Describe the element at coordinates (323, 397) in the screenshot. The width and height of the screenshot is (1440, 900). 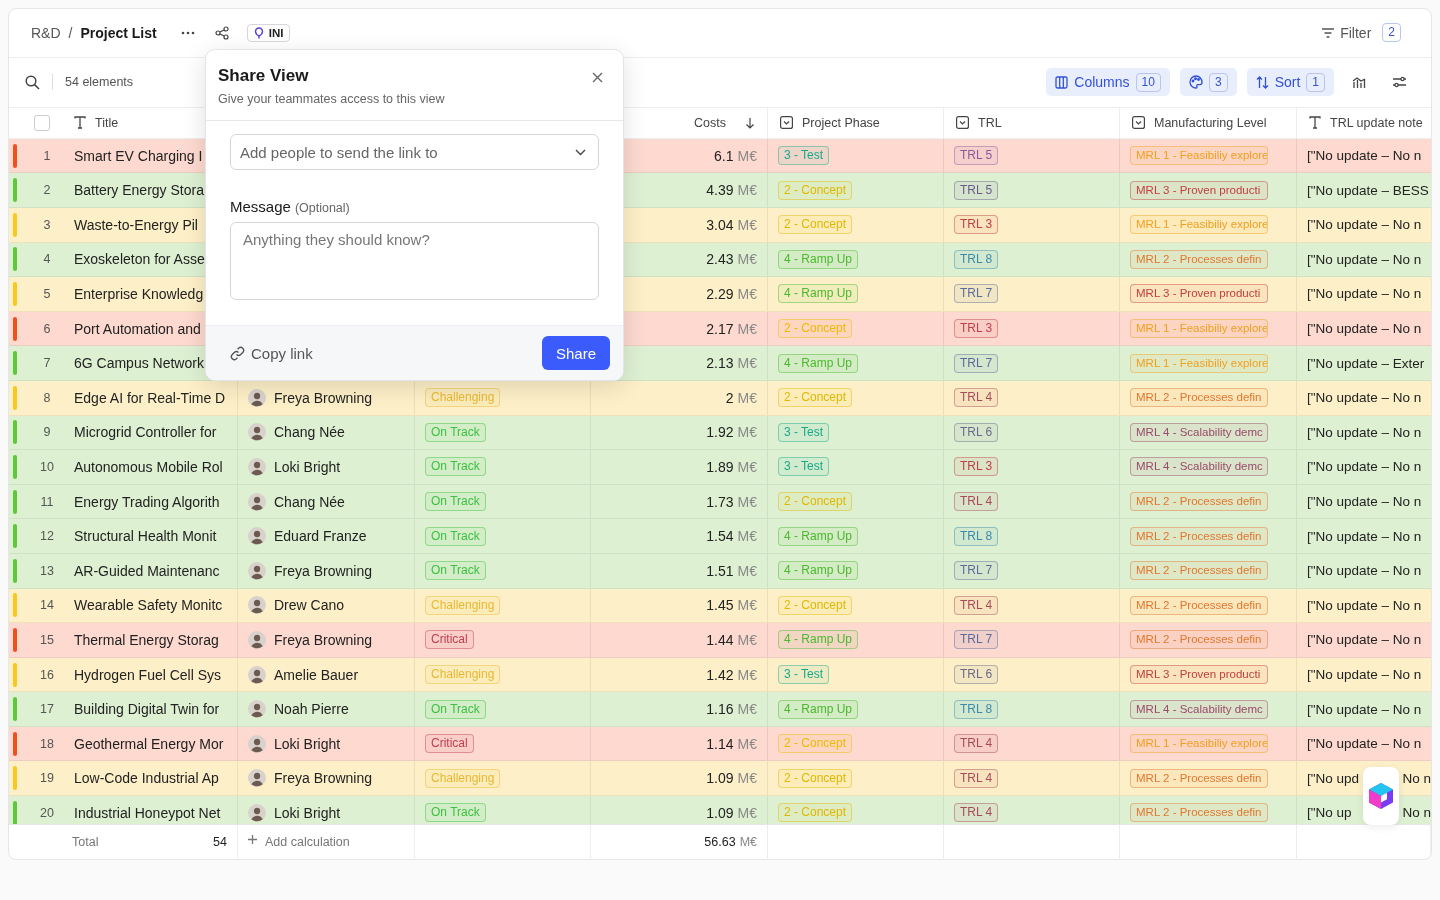
I see `owner-name: Freya Browning` at that location.